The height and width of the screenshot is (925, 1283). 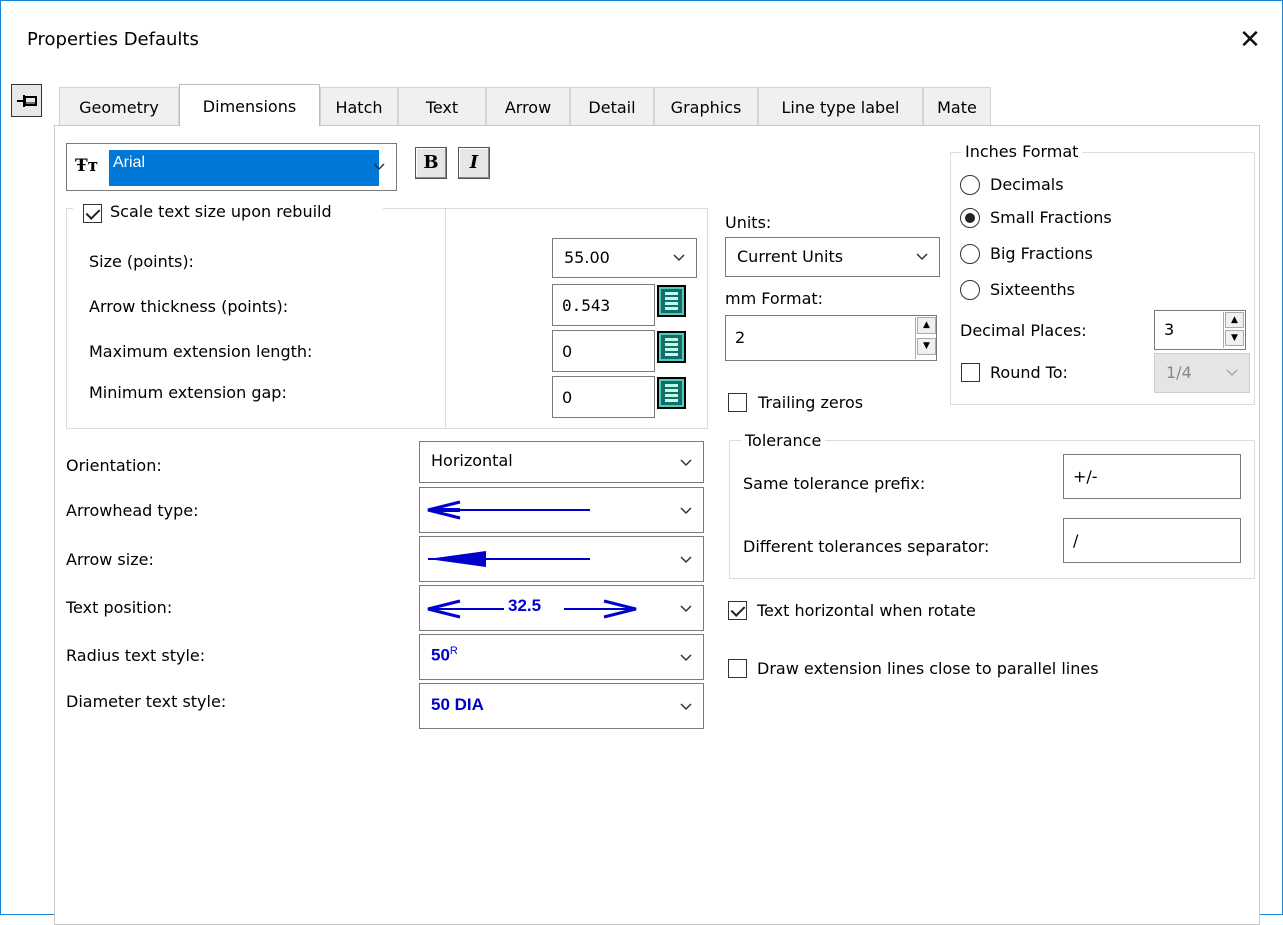 I want to click on different-tolerance-value: /, so click(x=1076, y=540).